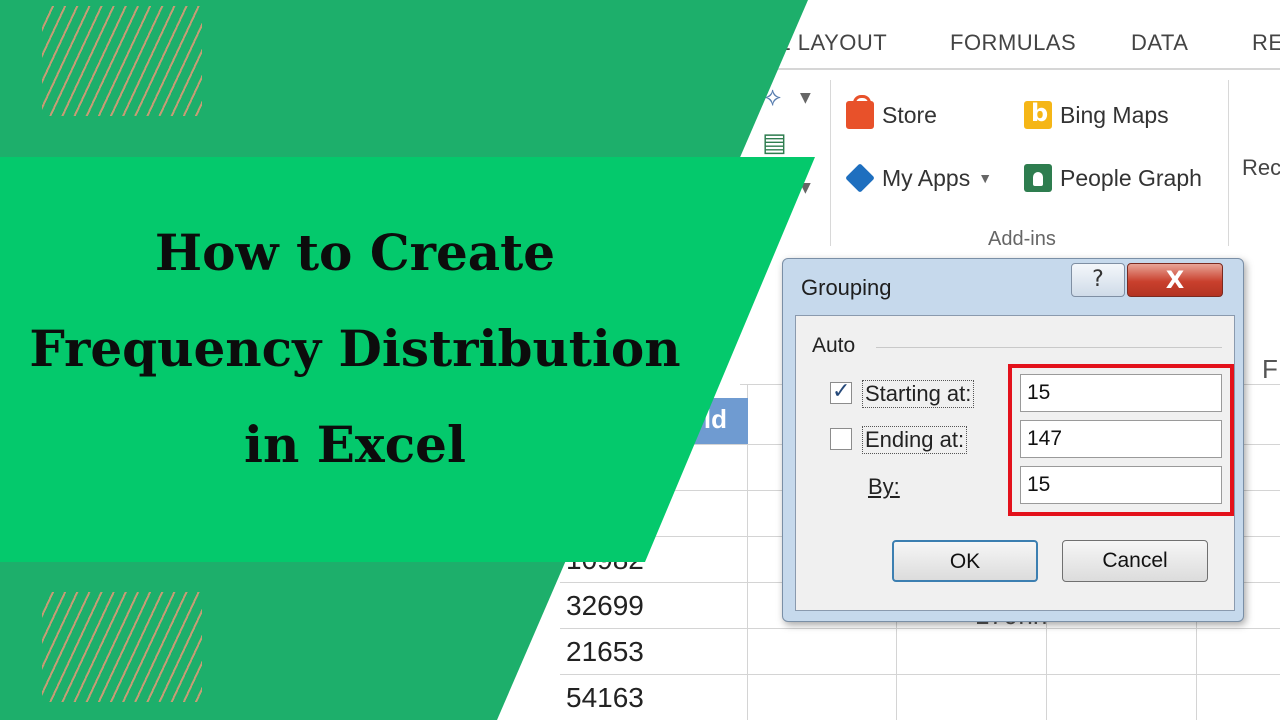 The width and height of the screenshot is (1280, 720). I want to click on tab-formulas: FORMULAS, so click(1013, 43).